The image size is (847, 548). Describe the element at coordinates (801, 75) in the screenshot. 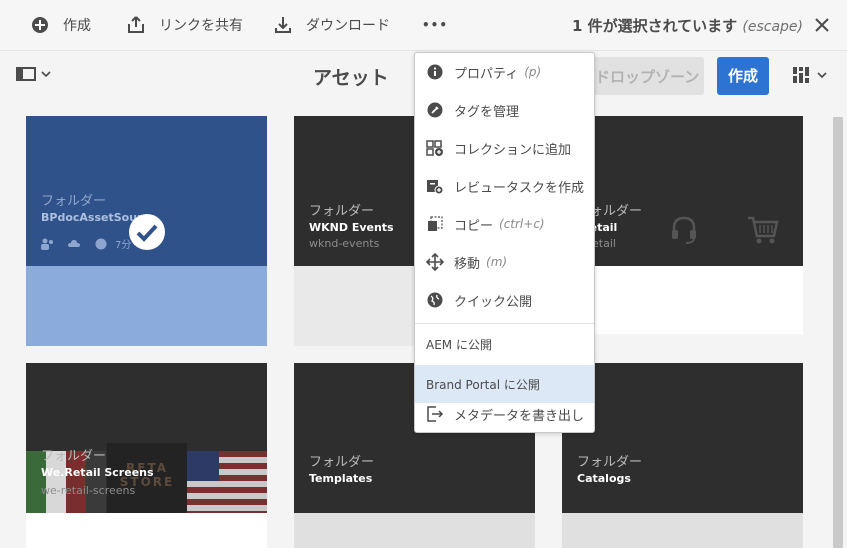

I see `card-view-icon` at that location.